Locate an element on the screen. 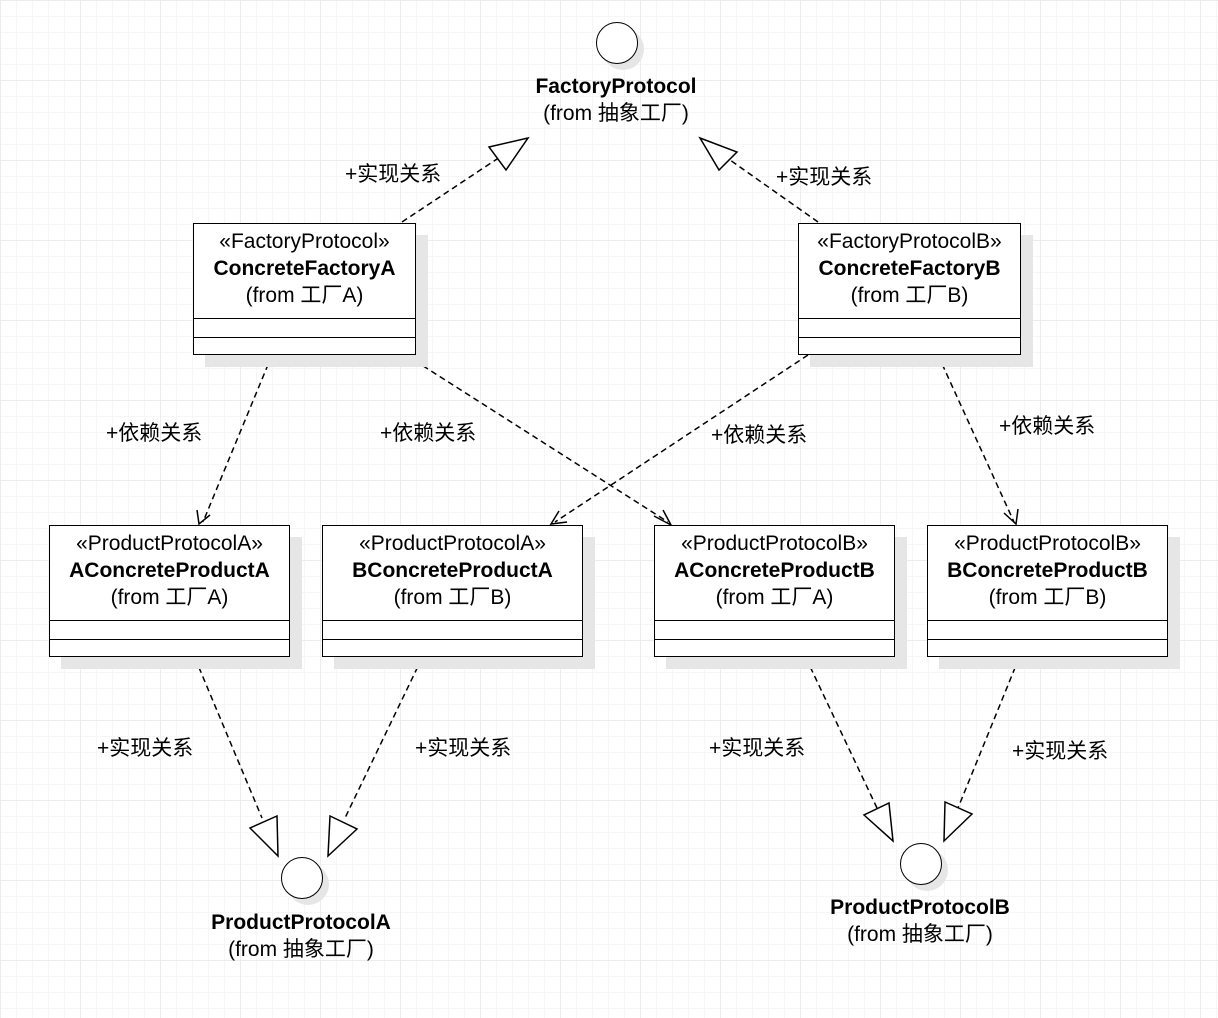 The image size is (1218, 1018). product-protocol-b-package: (from 抽象工厂) is located at coordinates (920, 934).